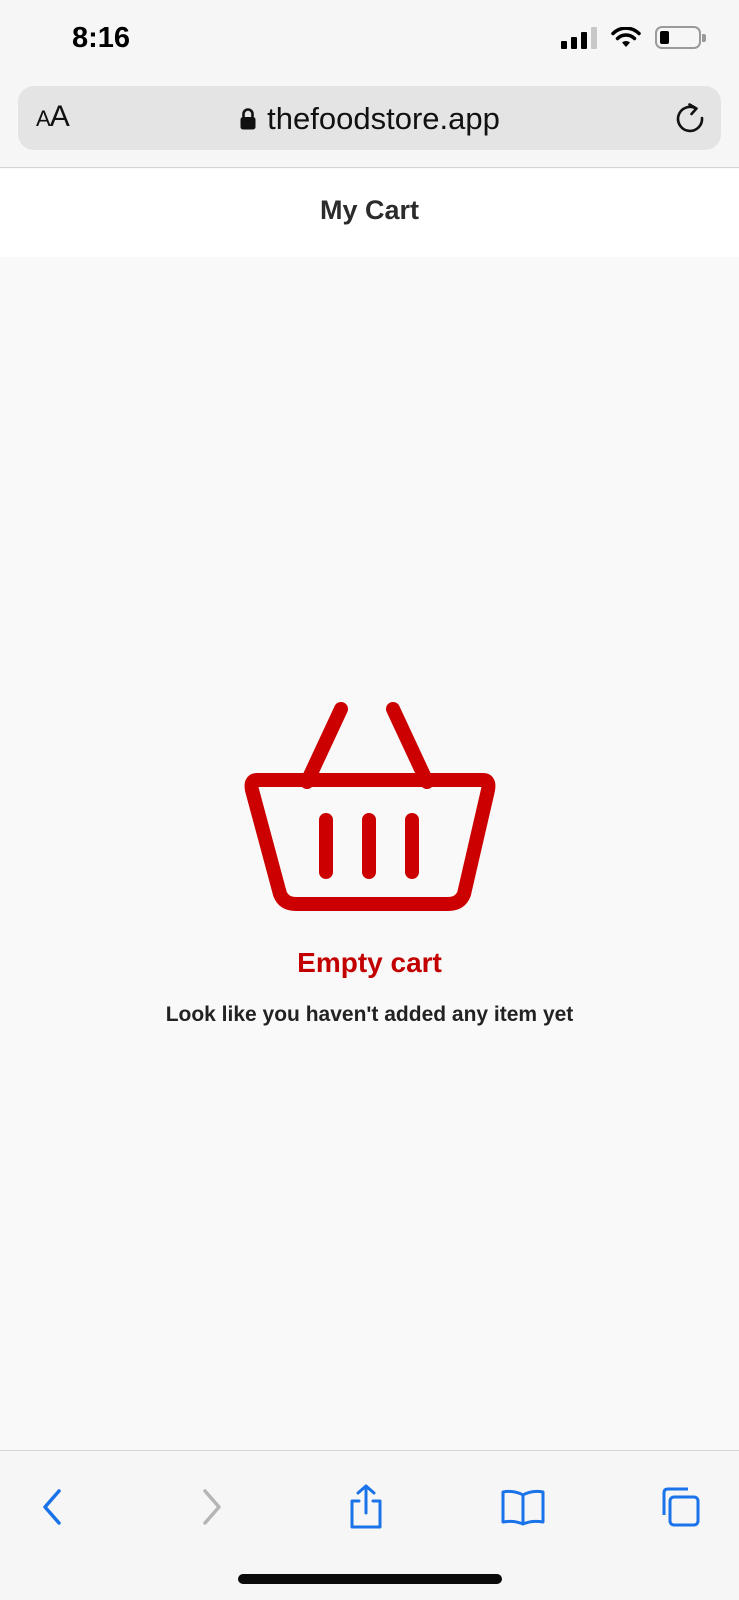 This screenshot has width=739, height=1600. Describe the element at coordinates (680, 37) in the screenshot. I see `battery-icon` at that location.